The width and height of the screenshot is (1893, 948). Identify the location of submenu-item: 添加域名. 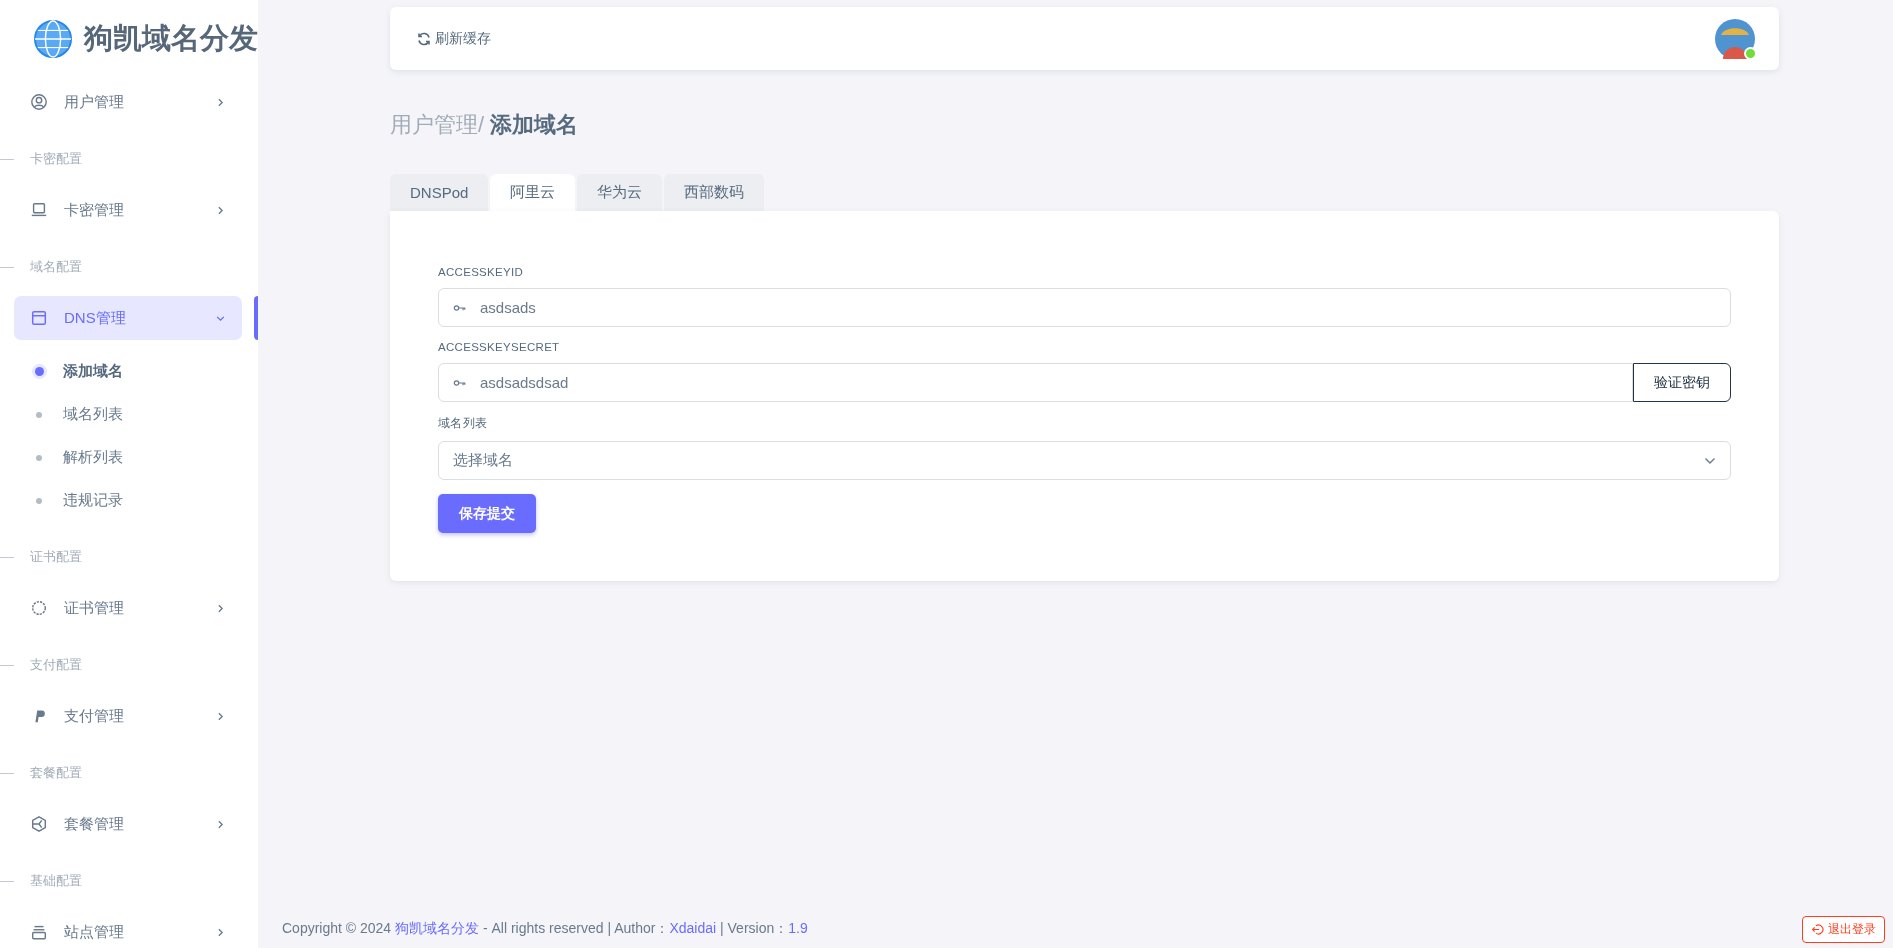
(129, 371).